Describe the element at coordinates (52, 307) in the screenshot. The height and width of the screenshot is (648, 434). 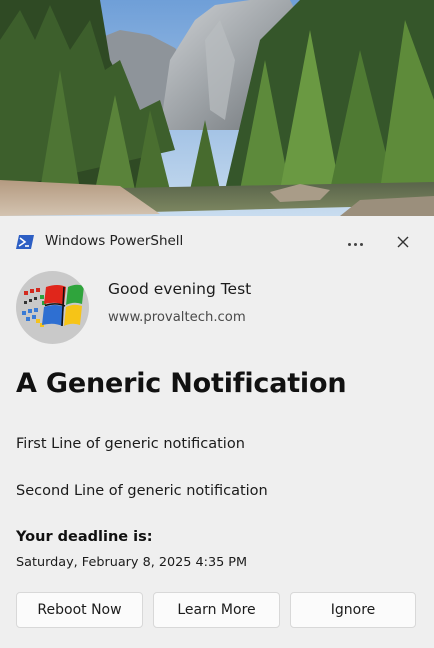
I see `windows-logo-icon` at that location.